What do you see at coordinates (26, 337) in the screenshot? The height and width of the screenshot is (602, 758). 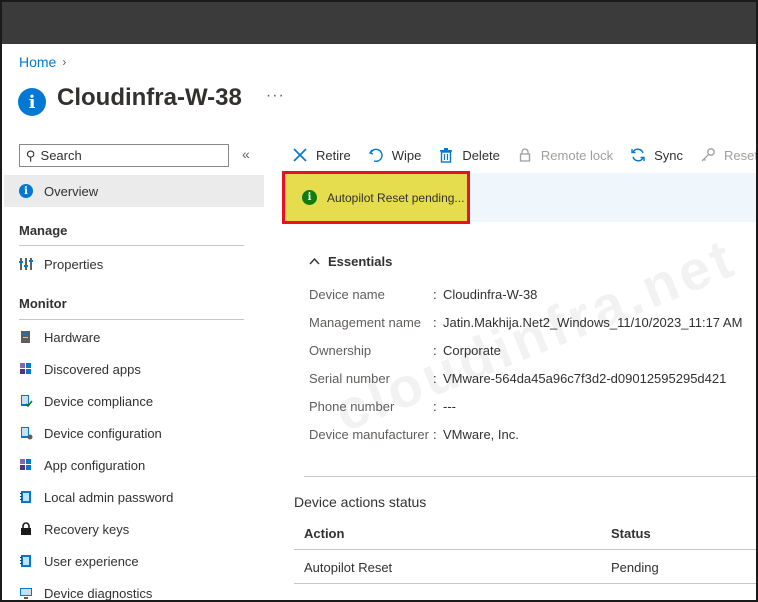 I see `hardware-icon` at bounding box center [26, 337].